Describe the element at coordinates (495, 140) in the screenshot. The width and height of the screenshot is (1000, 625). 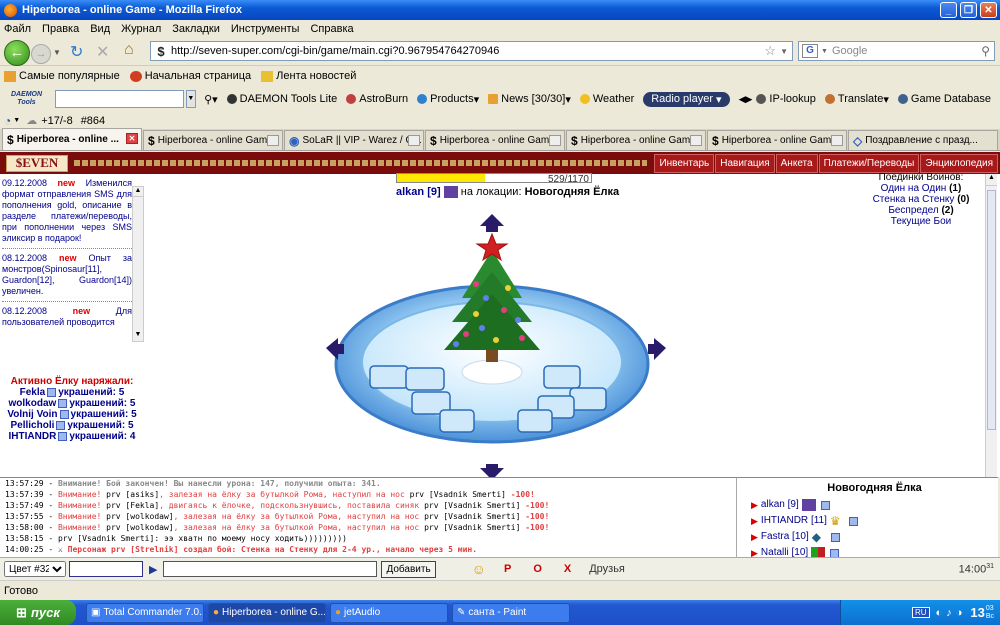
I see `tab-hiperborea-4: $ Hiperborea - online Game` at that location.